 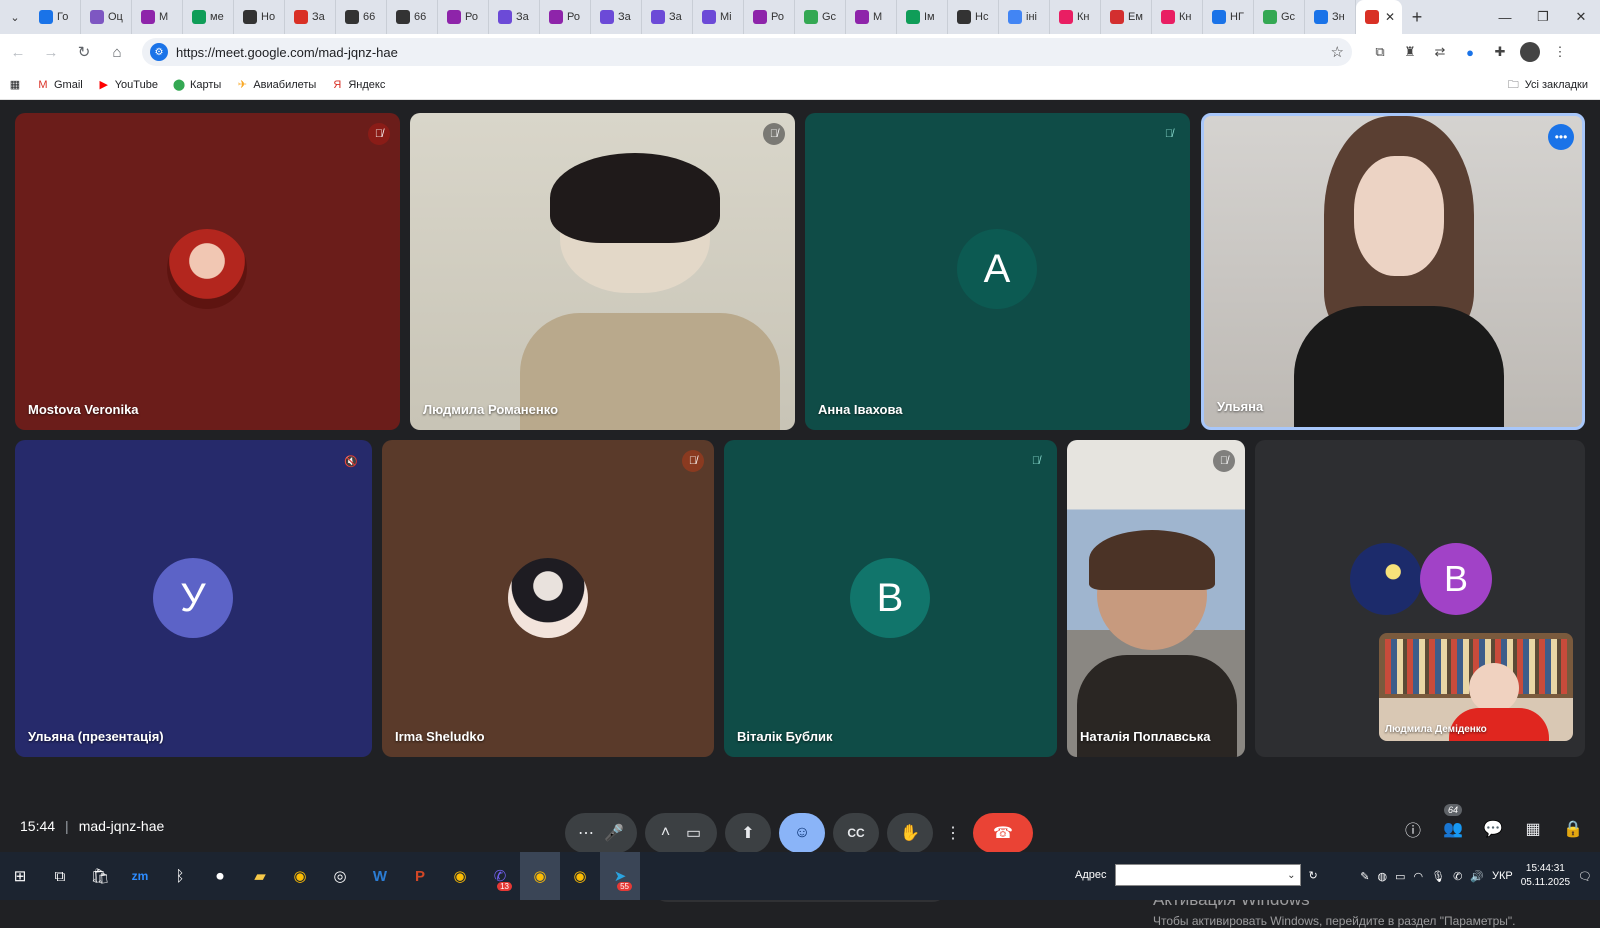 What do you see at coordinates (117, 52) in the screenshot?
I see `home-button: ⌂` at bounding box center [117, 52].